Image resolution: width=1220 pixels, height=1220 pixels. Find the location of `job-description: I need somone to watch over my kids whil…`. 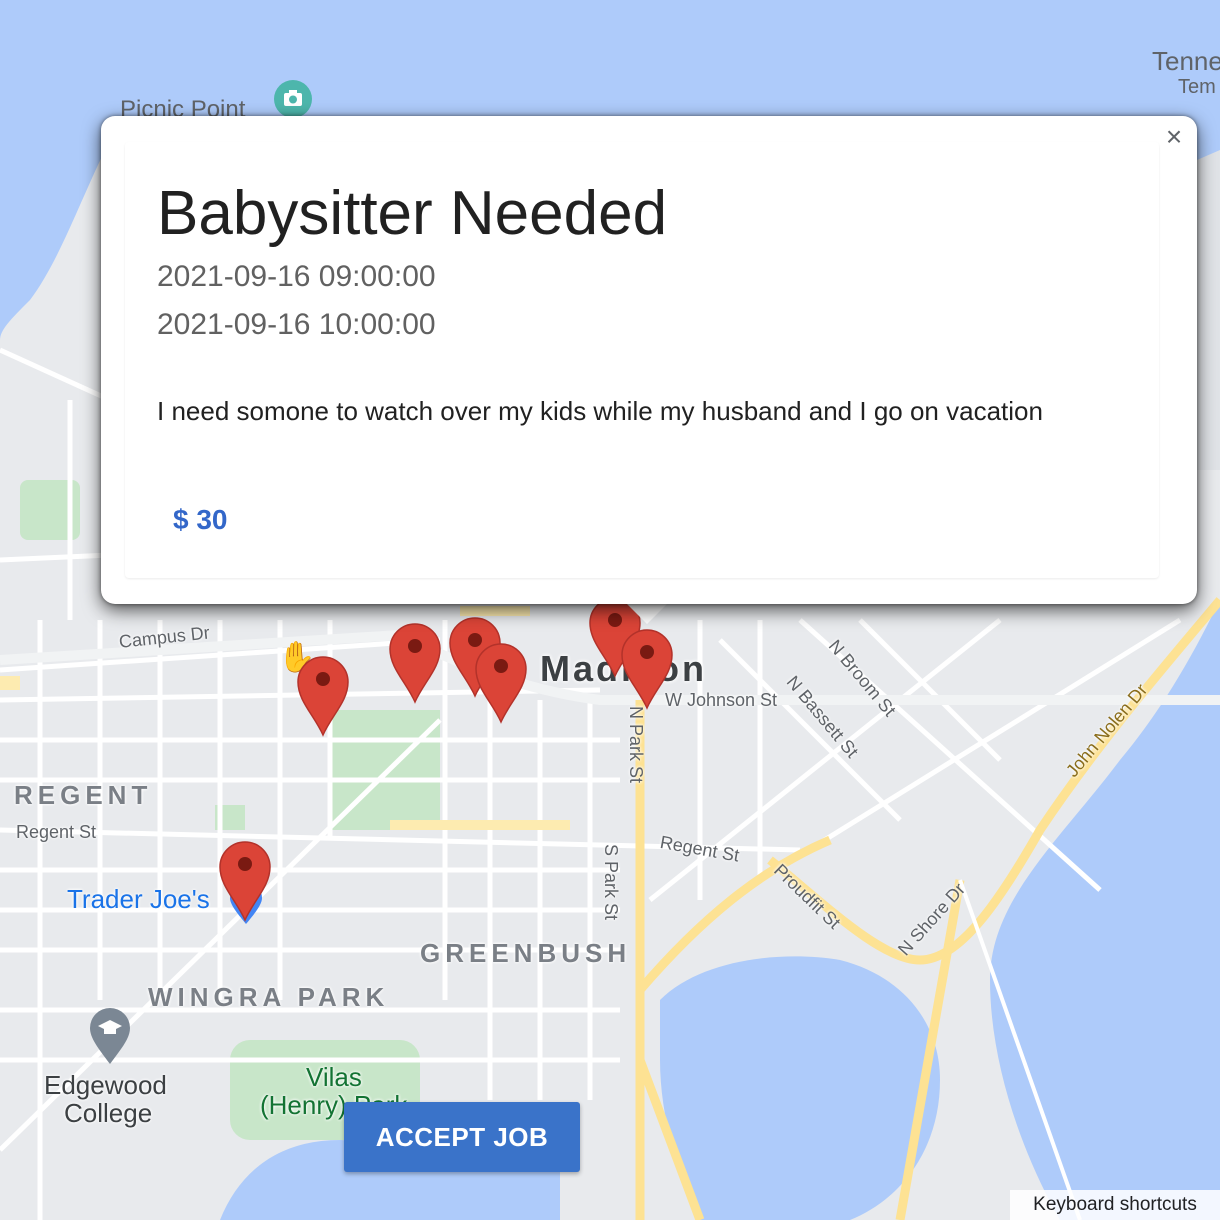

job-description: I need somone to watch over my kids whil… is located at coordinates (600, 411).